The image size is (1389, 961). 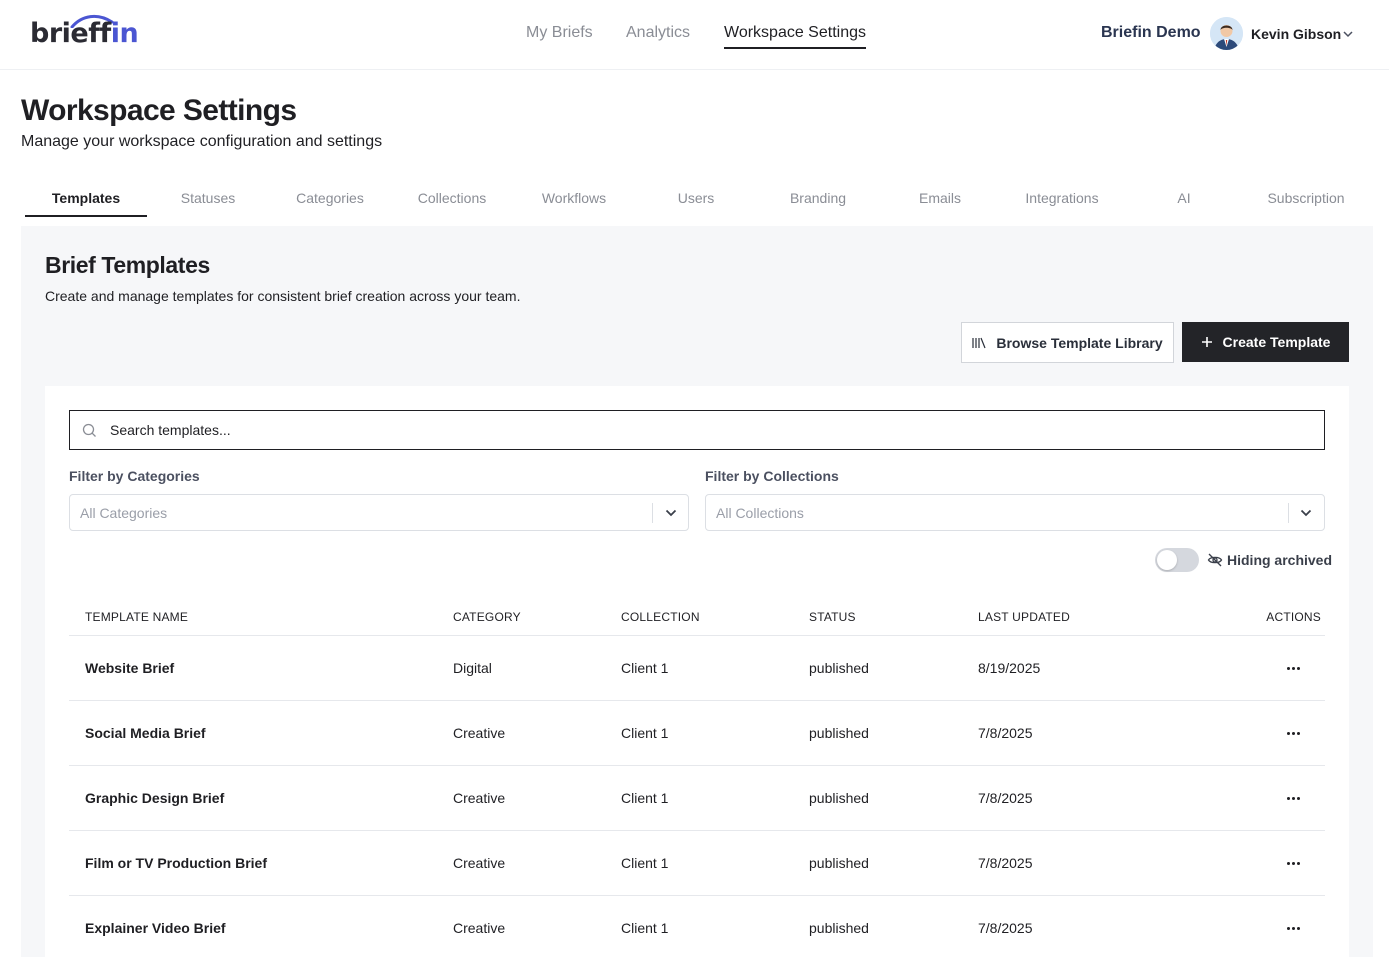 What do you see at coordinates (1306, 198) in the screenshot?
I see `tab-subscription: Subscription` at bounding box center [1306, 198].